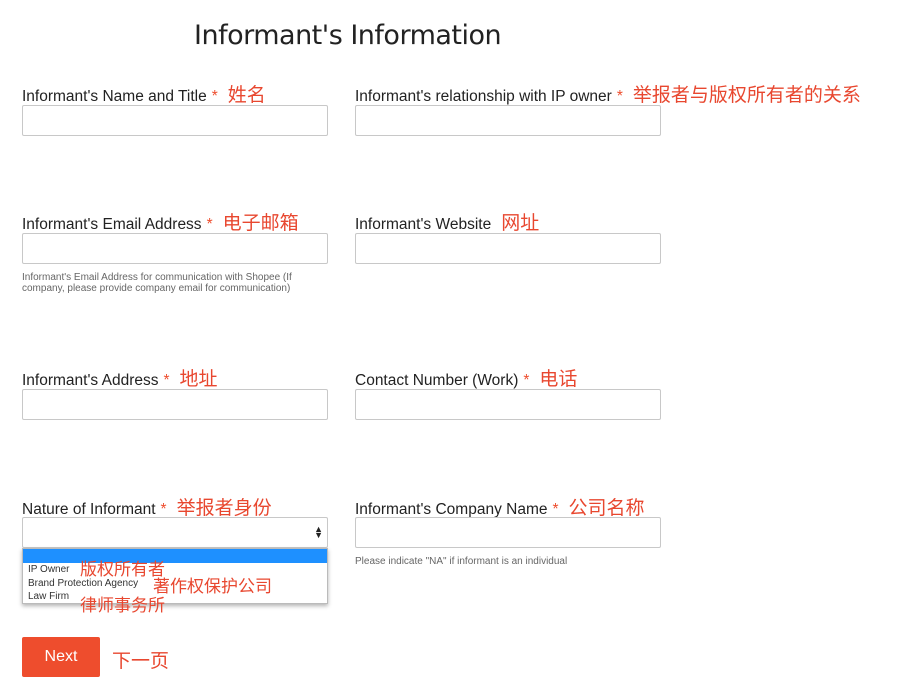 The height and width of the screenshot is (696, 903). Describe the element at coordinates (144, 95) in the screenshot. I see `name-label: Informant's Name and Title * 姓名` at that location.